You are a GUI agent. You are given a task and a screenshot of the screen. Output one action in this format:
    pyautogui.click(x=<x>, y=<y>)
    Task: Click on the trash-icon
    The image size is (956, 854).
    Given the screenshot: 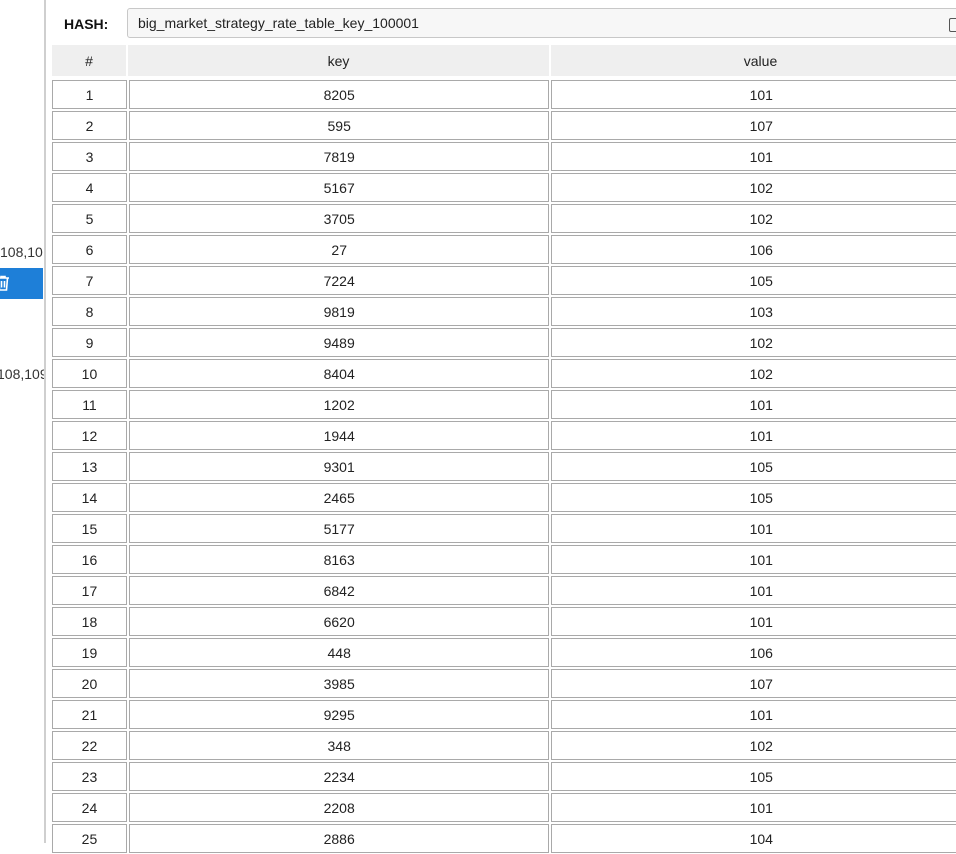 What is the action you would take?
    pyautogui.click(x=6, y=283)
    